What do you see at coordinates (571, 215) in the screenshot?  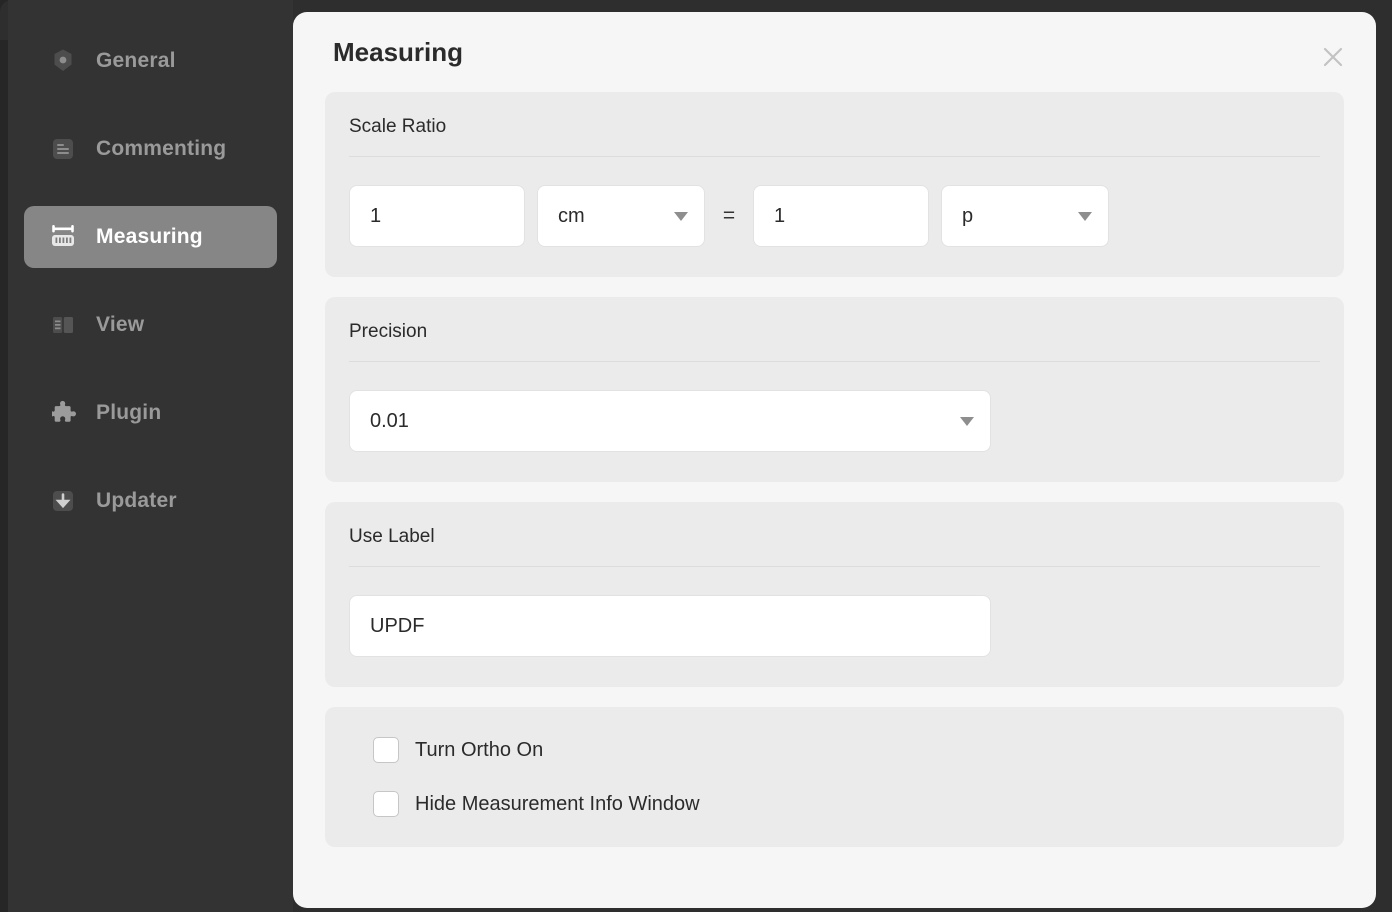 I see `scale-left-unit-text: cm` at bounding box center [571, 215].